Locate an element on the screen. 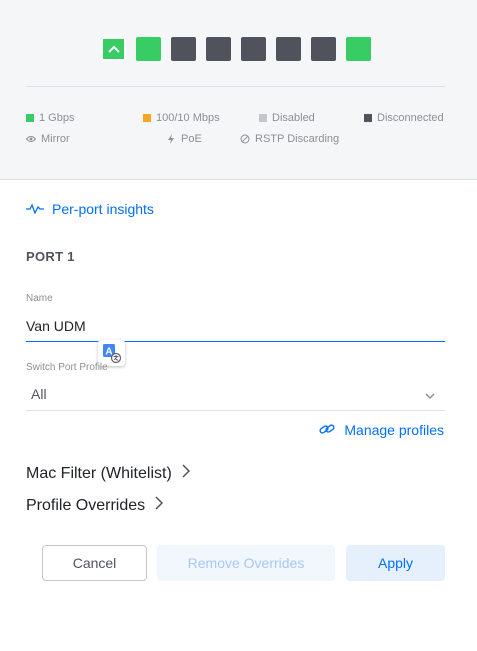 The image size is (477, 651). per-port-insights-link: Per-port insights is located at coordinates (90, 209).